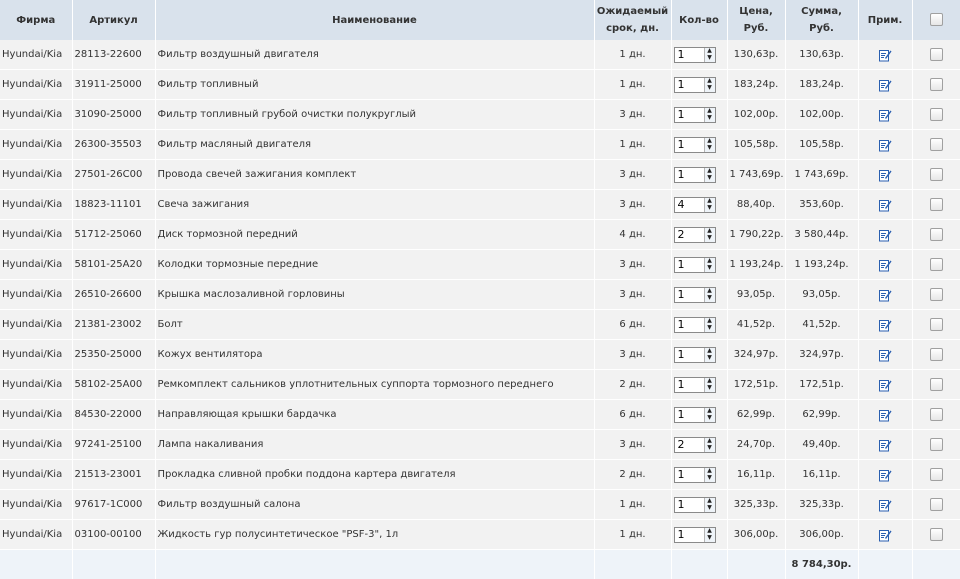 The width and height of the screenshot is (960, 579). Describe the element at coordinates (374, 235) in the screenshot. I see `cell-name: Диск тормозной передний` at that location.